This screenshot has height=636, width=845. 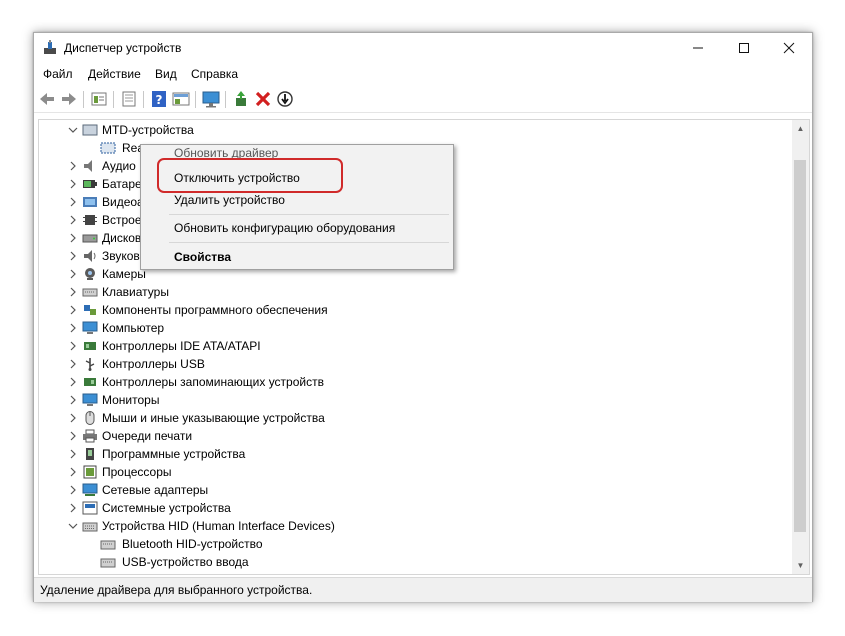 I want to click on usb-icon, so click(x=90, y=364).